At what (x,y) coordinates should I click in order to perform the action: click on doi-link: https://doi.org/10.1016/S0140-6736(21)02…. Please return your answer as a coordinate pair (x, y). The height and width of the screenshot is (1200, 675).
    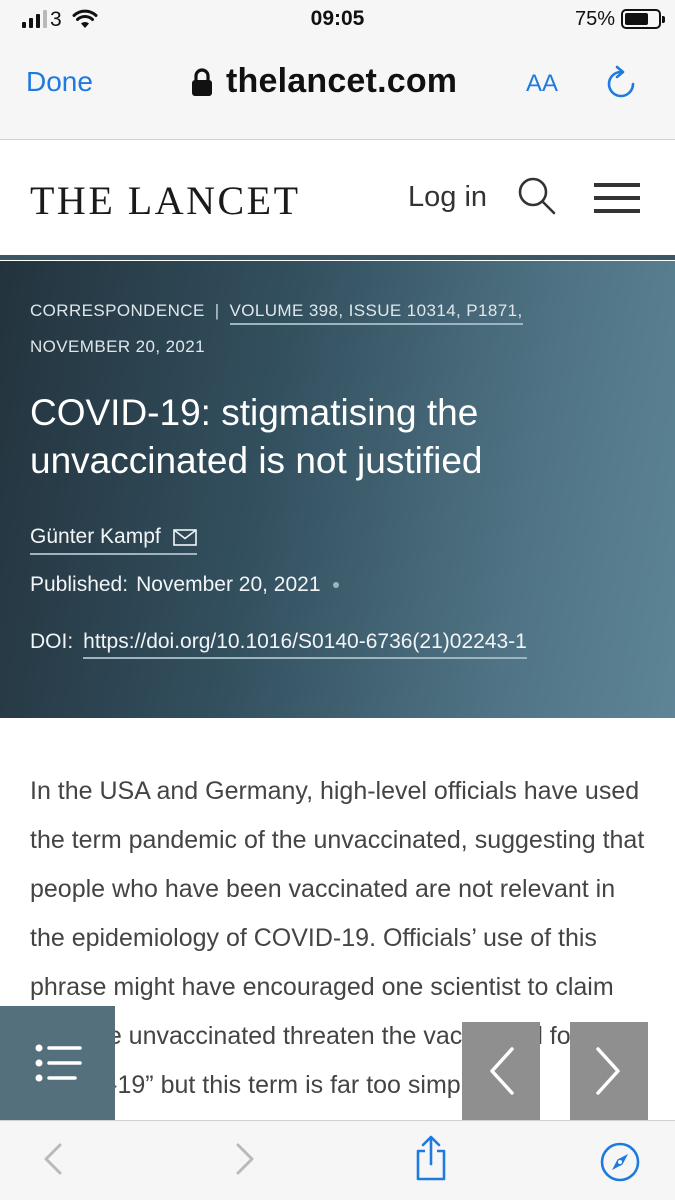
    Looking at the image, I should click on (305, 644).